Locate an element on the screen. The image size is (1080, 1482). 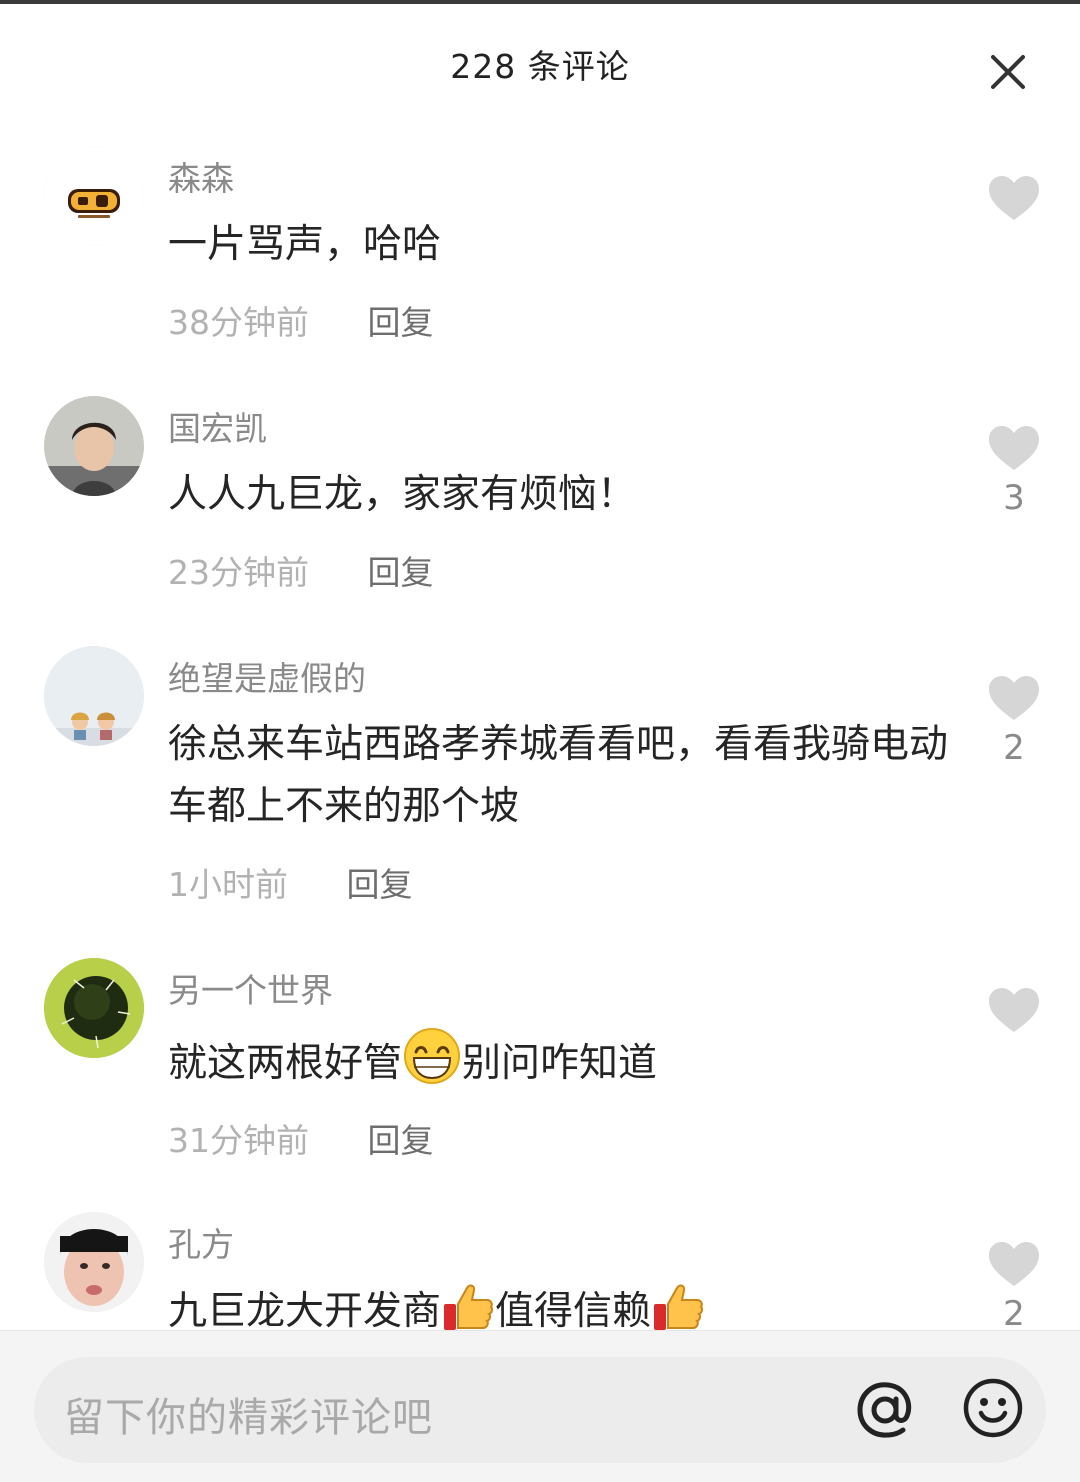
comment-meta: 38分钟前 回复 is located at coordinates (301, 320).